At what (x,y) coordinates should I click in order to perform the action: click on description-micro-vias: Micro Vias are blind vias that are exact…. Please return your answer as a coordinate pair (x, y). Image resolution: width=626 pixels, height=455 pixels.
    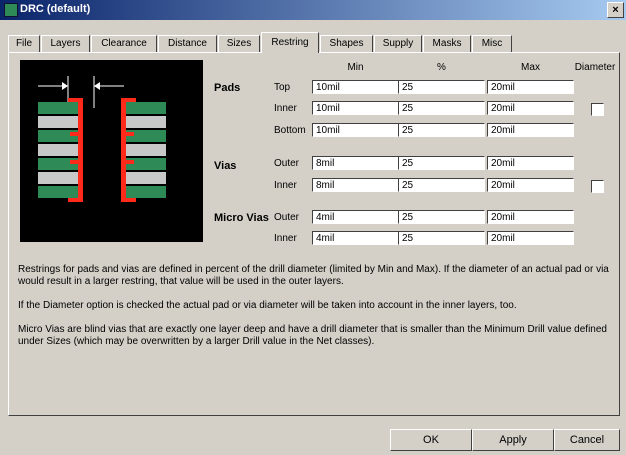
    Looking at the image, I should click on (312, 335).